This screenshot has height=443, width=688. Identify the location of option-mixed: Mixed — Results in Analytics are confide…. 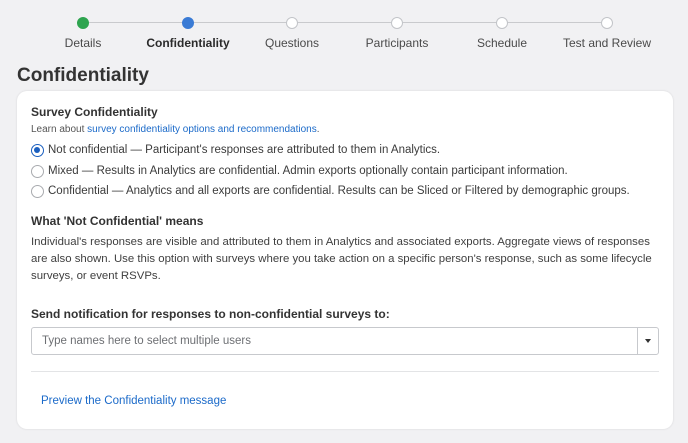
(299, 171).